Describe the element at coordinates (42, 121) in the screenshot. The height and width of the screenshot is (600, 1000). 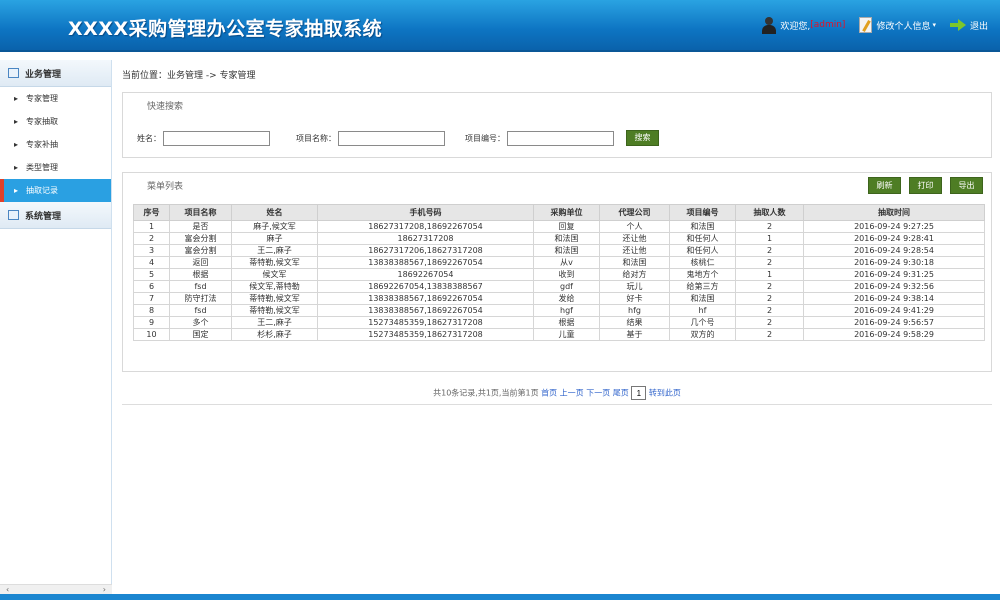
I see `sidebar-item-label: 专家抽取` at that location.